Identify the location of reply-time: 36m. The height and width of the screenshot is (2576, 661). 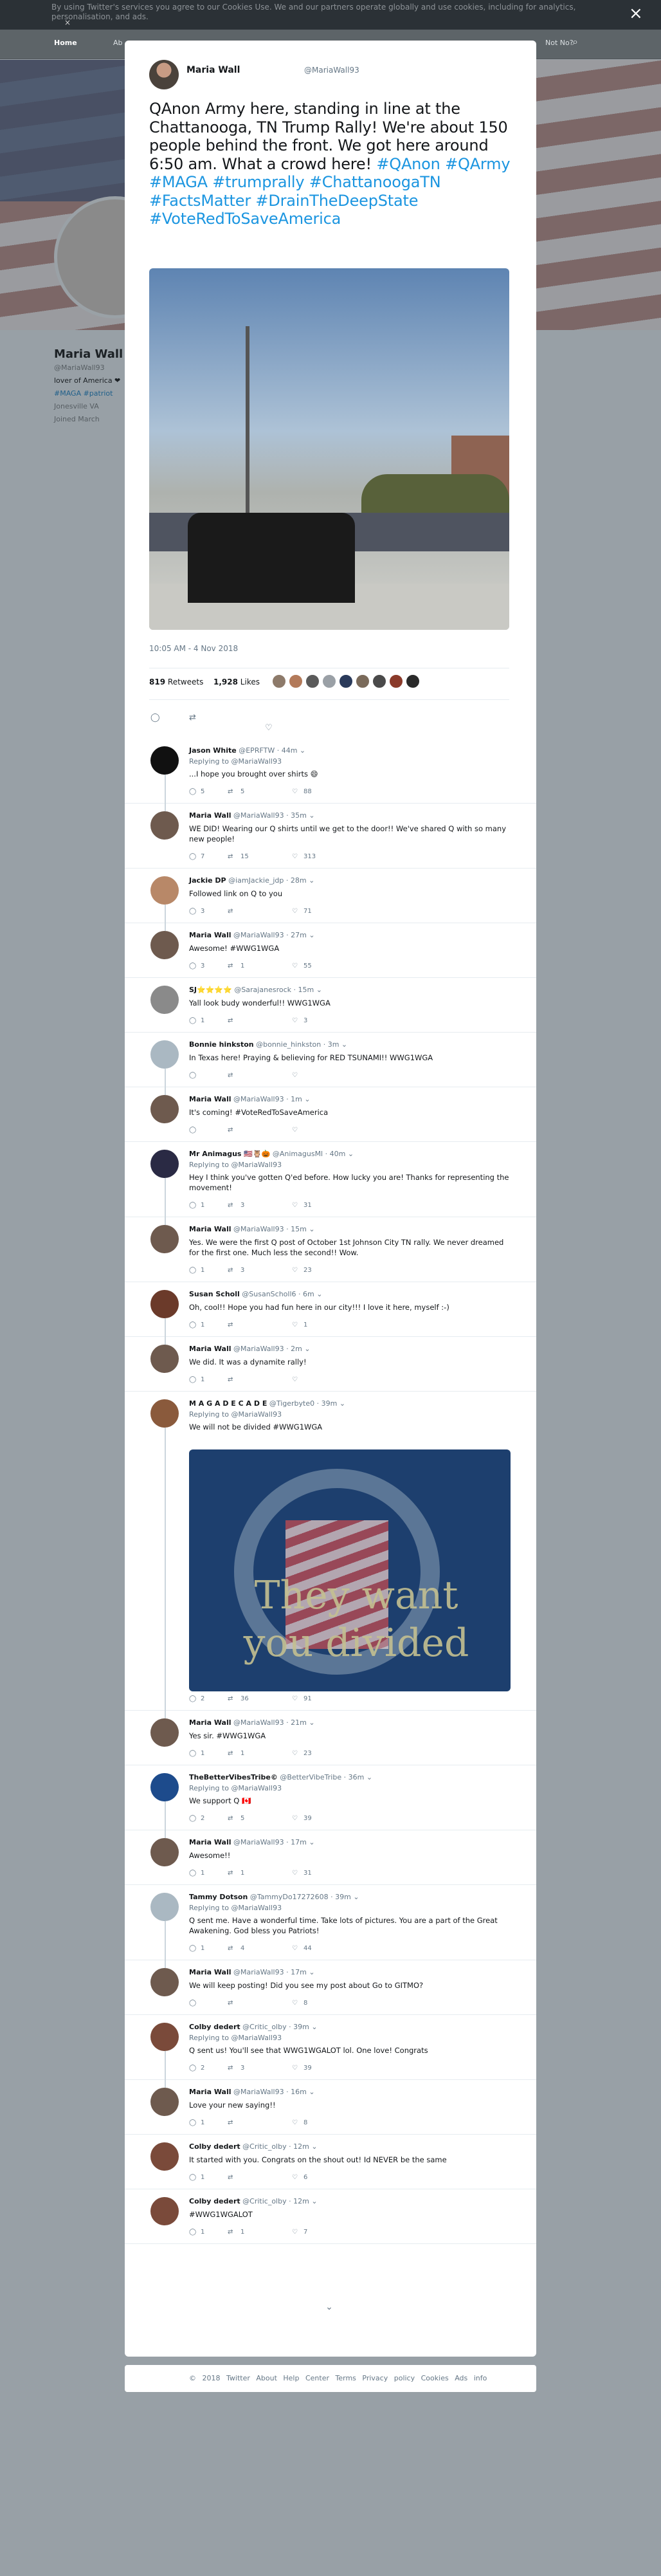
(357, 1777).